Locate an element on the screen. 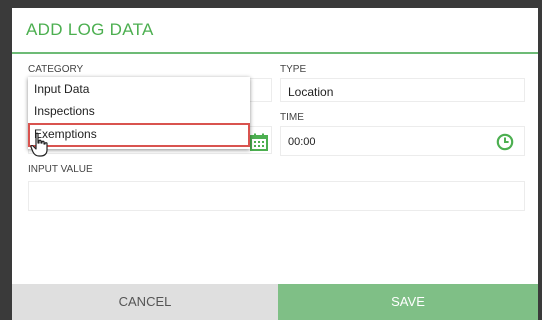 The width and height of the screenshot is (542, 320). time-label: TIME is located at coordinates (292, 117).